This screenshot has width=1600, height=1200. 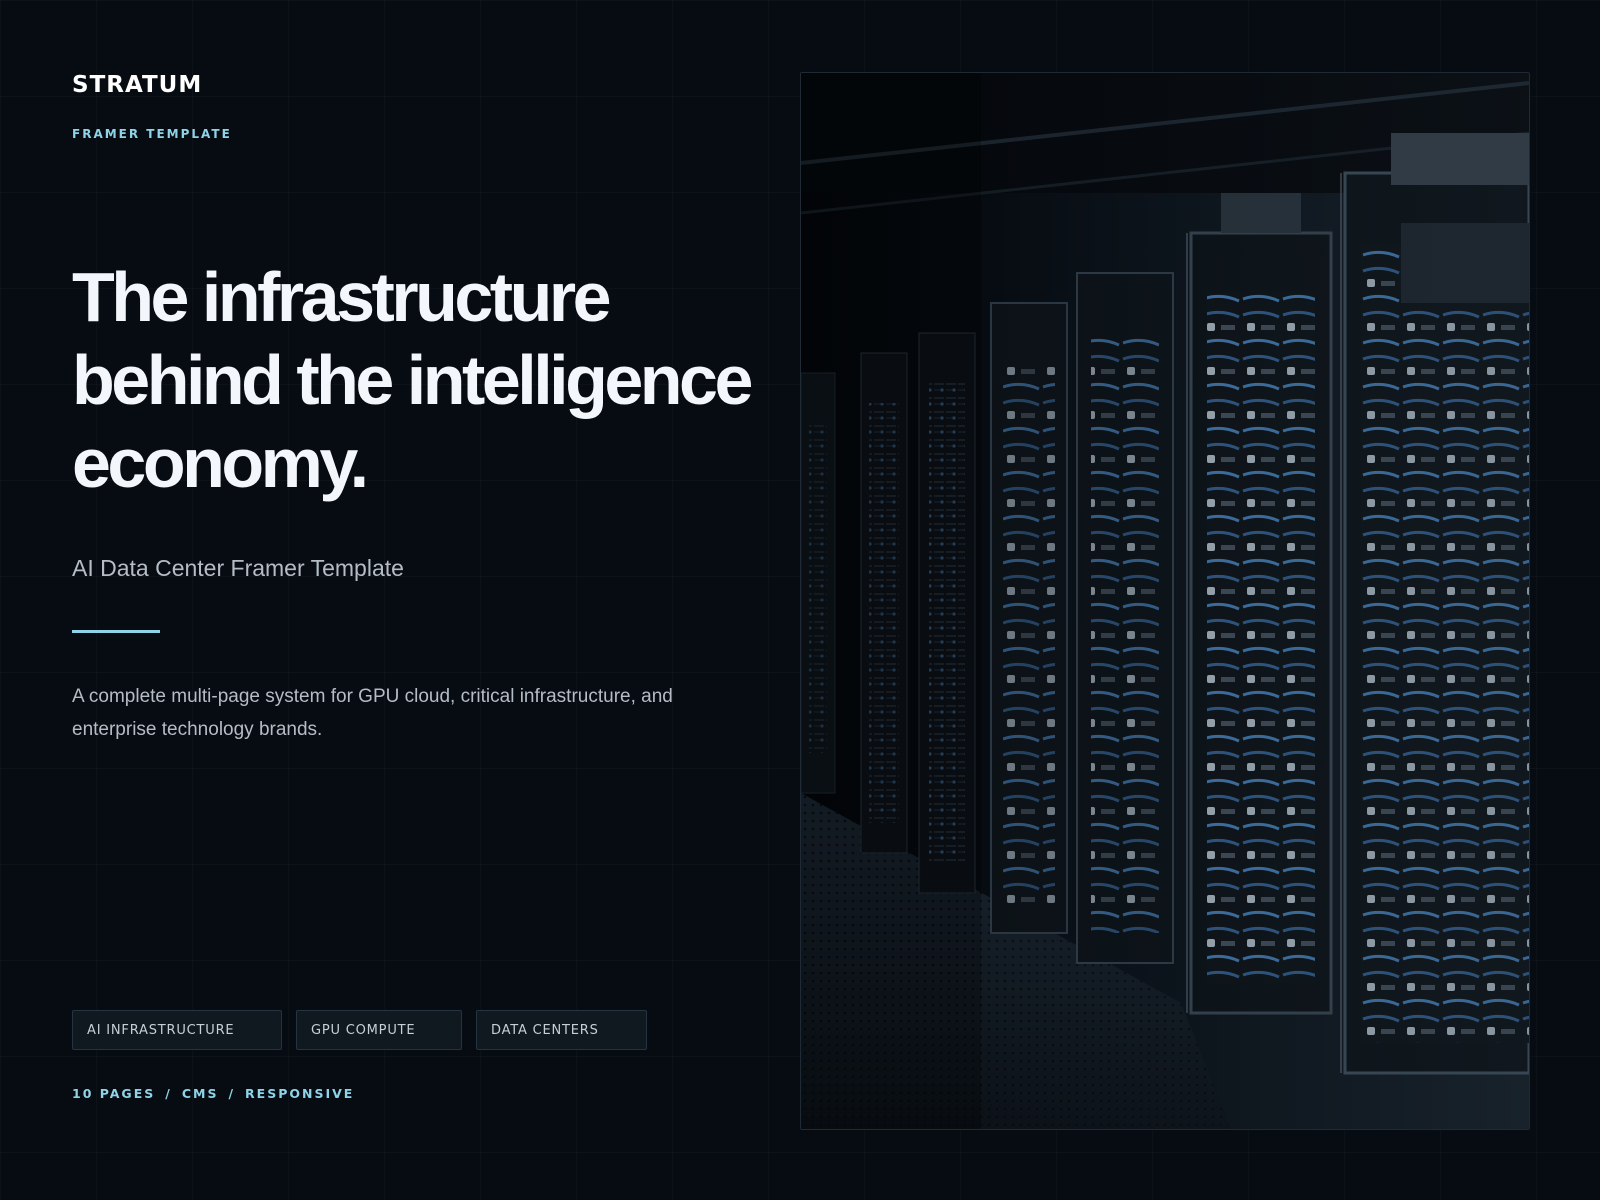 I want to click on headline-line-3: economy., so click(x=220, y=463).